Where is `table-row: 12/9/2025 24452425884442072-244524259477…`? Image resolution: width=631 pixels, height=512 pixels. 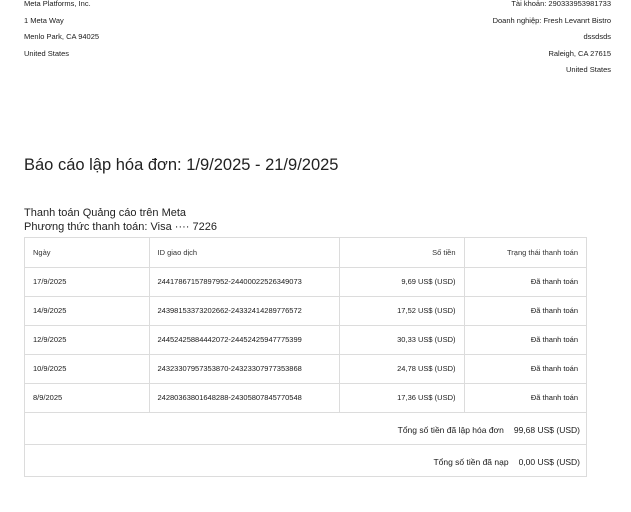 table-row: 12/9/2025 24452425884442072-244524259477… is located at coordinates (305, 340).